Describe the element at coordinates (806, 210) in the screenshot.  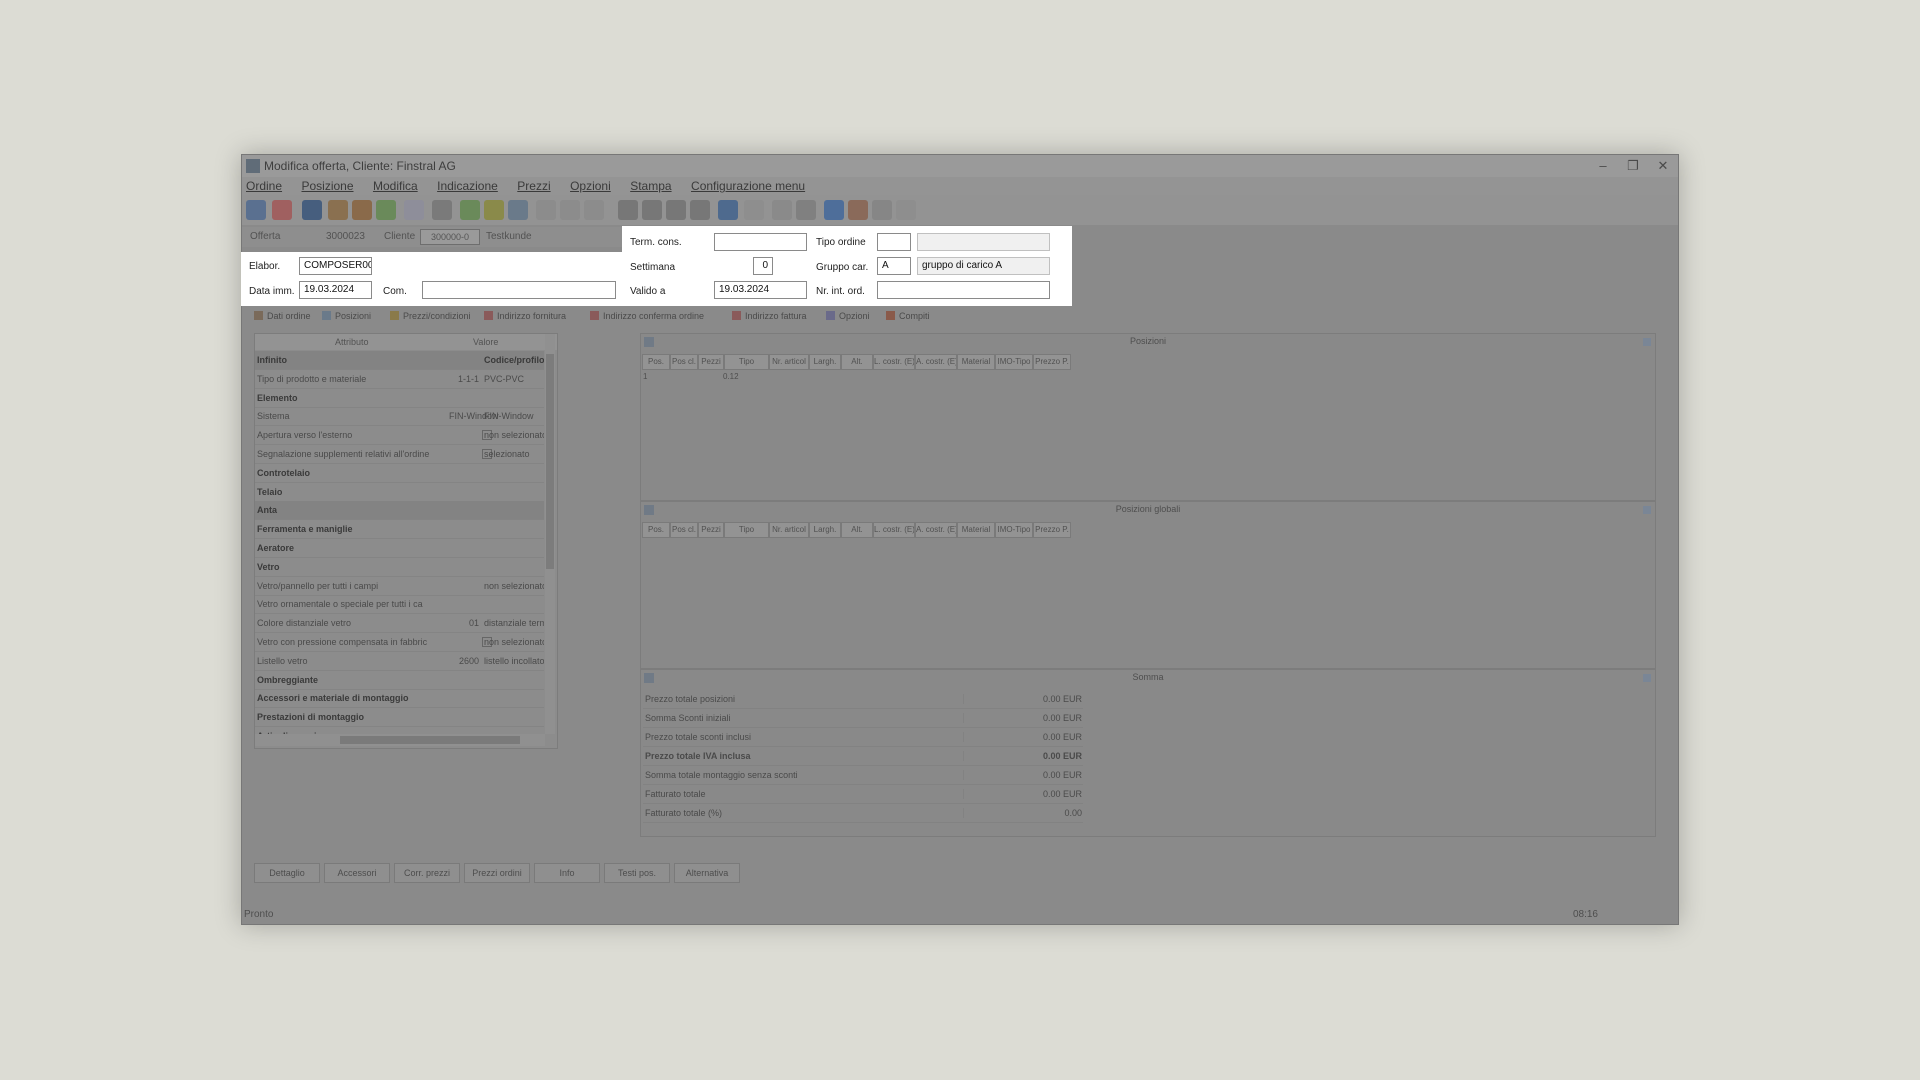
I see `info-icon` at that location.